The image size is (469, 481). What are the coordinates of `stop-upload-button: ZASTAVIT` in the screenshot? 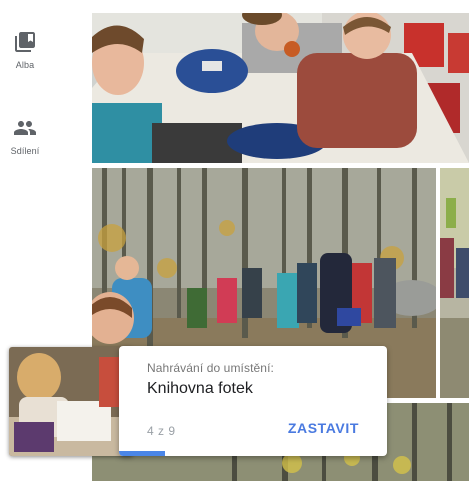 It's located at (323, 428).